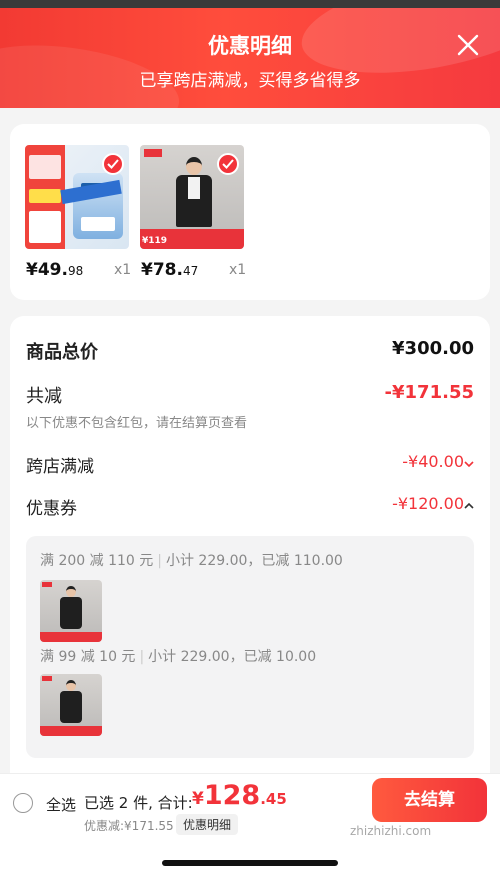 This screenshot has height=876, width=500. I want to click on coupon-row: 优惠券 -¥120.00, so click(250, 507).